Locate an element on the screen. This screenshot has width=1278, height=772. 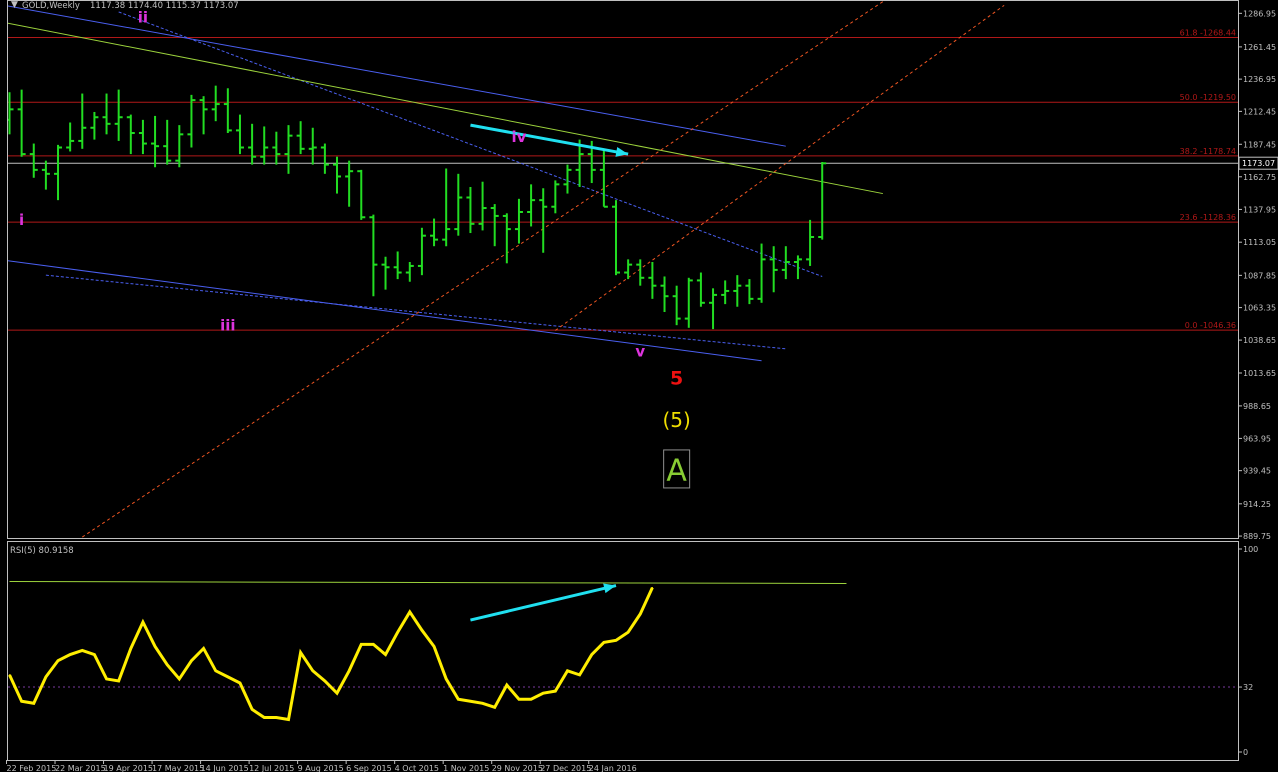
wave-label: A is located at coordinates (676, 470).